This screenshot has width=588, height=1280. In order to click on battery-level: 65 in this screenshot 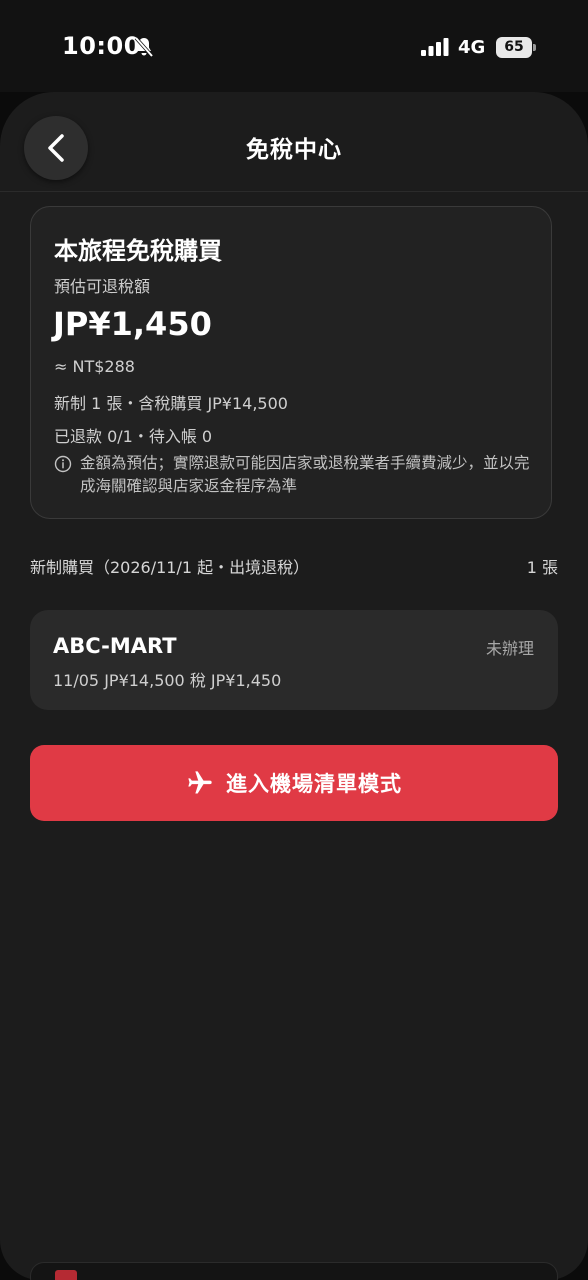, I will do `click(514, 47)`.